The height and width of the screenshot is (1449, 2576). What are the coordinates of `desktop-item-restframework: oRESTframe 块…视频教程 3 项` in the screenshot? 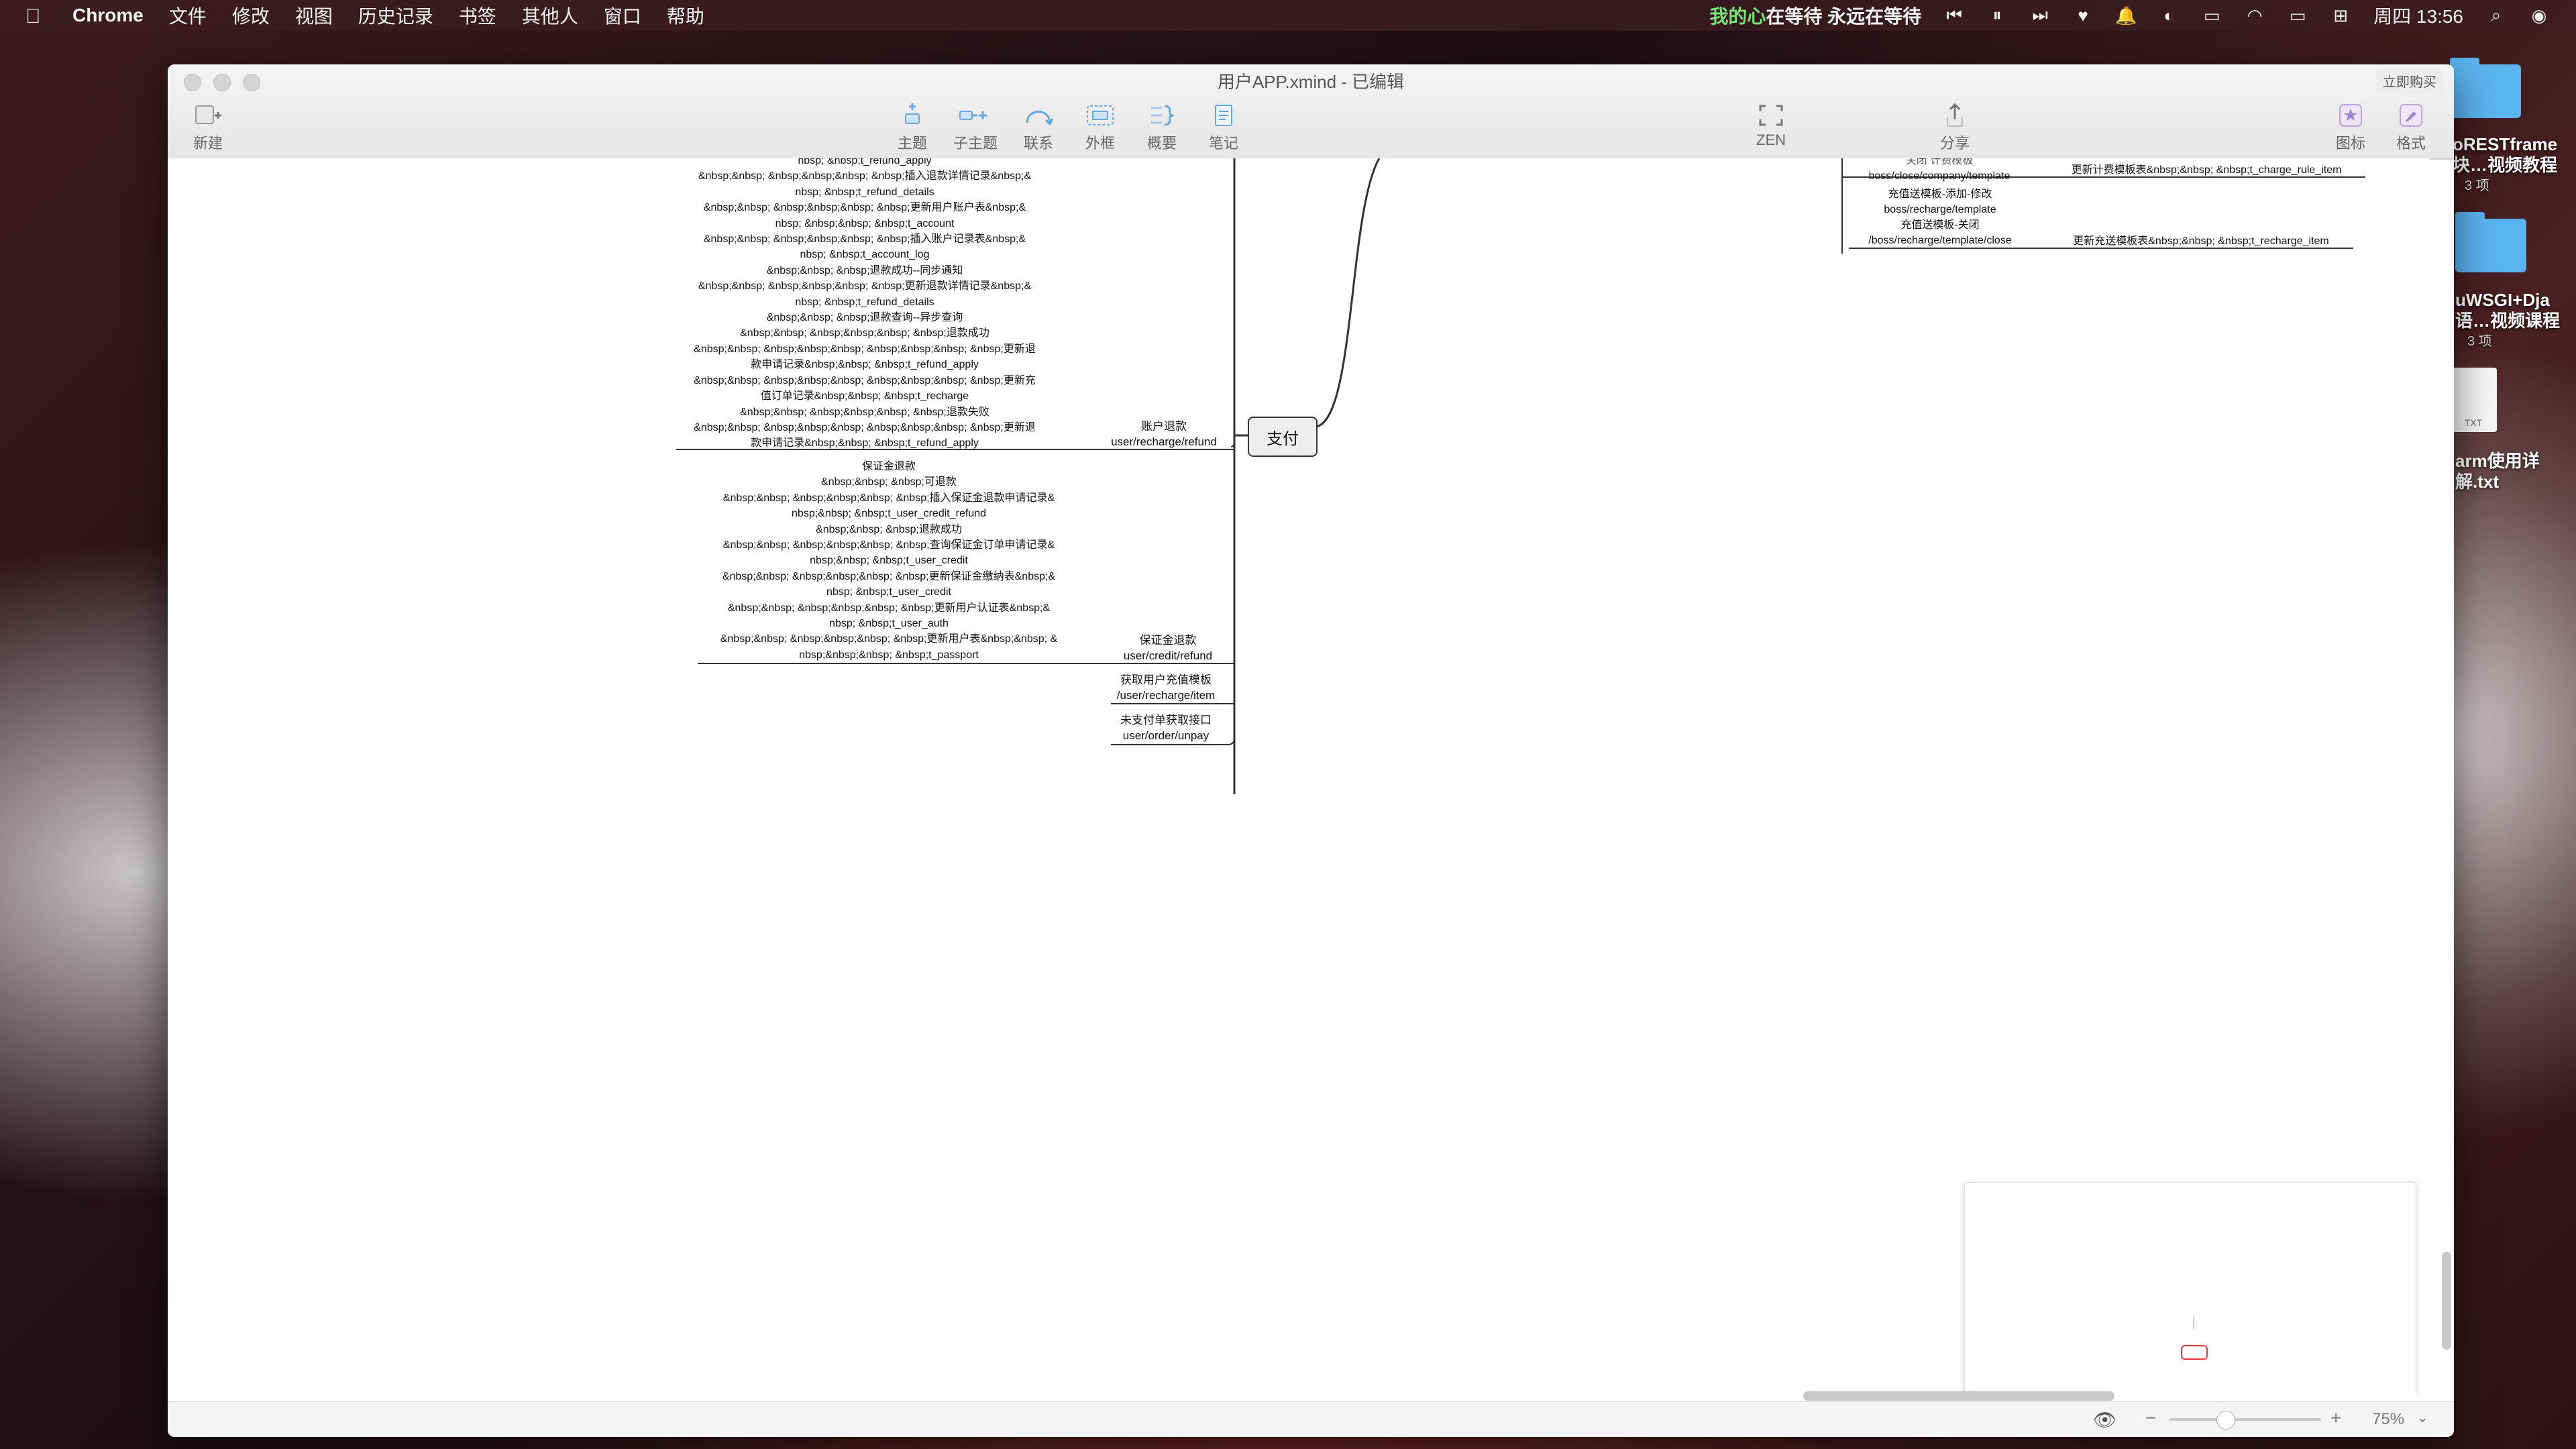 It's located at (2505, 165).